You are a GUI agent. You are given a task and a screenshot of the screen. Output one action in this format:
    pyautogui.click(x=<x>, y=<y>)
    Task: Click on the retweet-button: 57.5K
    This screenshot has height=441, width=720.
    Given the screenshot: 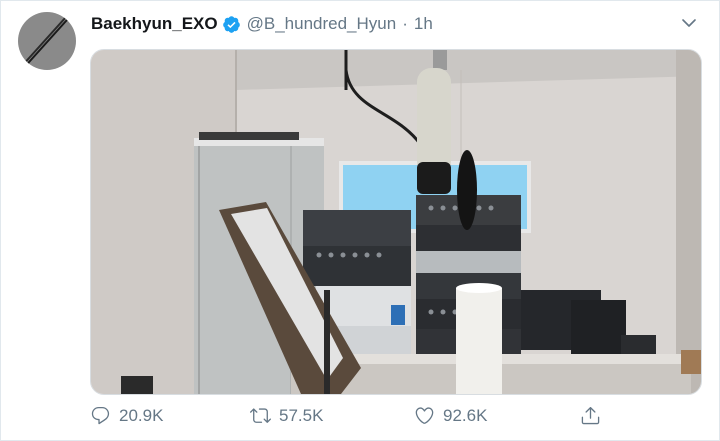 What is the action you would take?
    pyautogui.click(x=286, y=415)
    